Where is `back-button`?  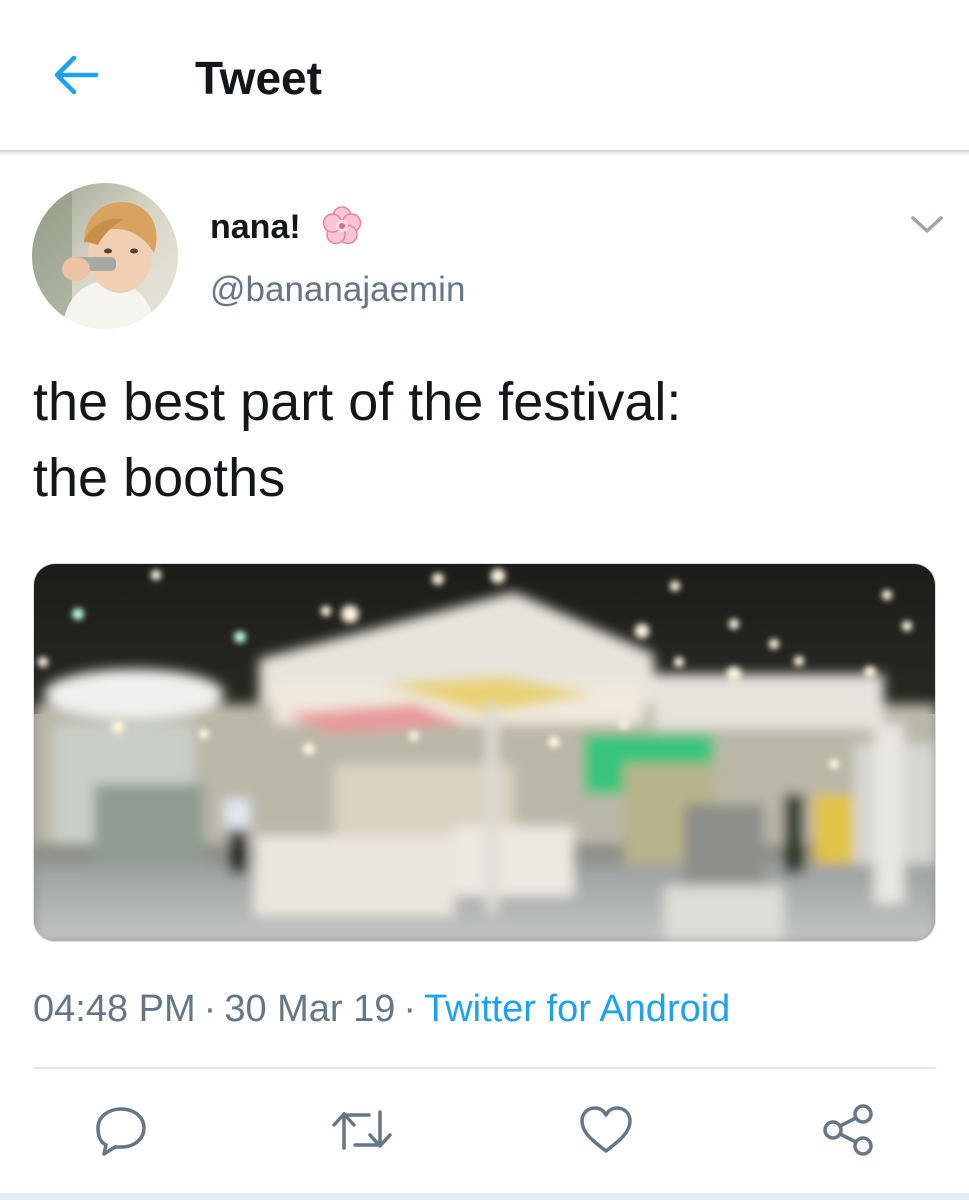
back-button is located at coordinates (76, 75).